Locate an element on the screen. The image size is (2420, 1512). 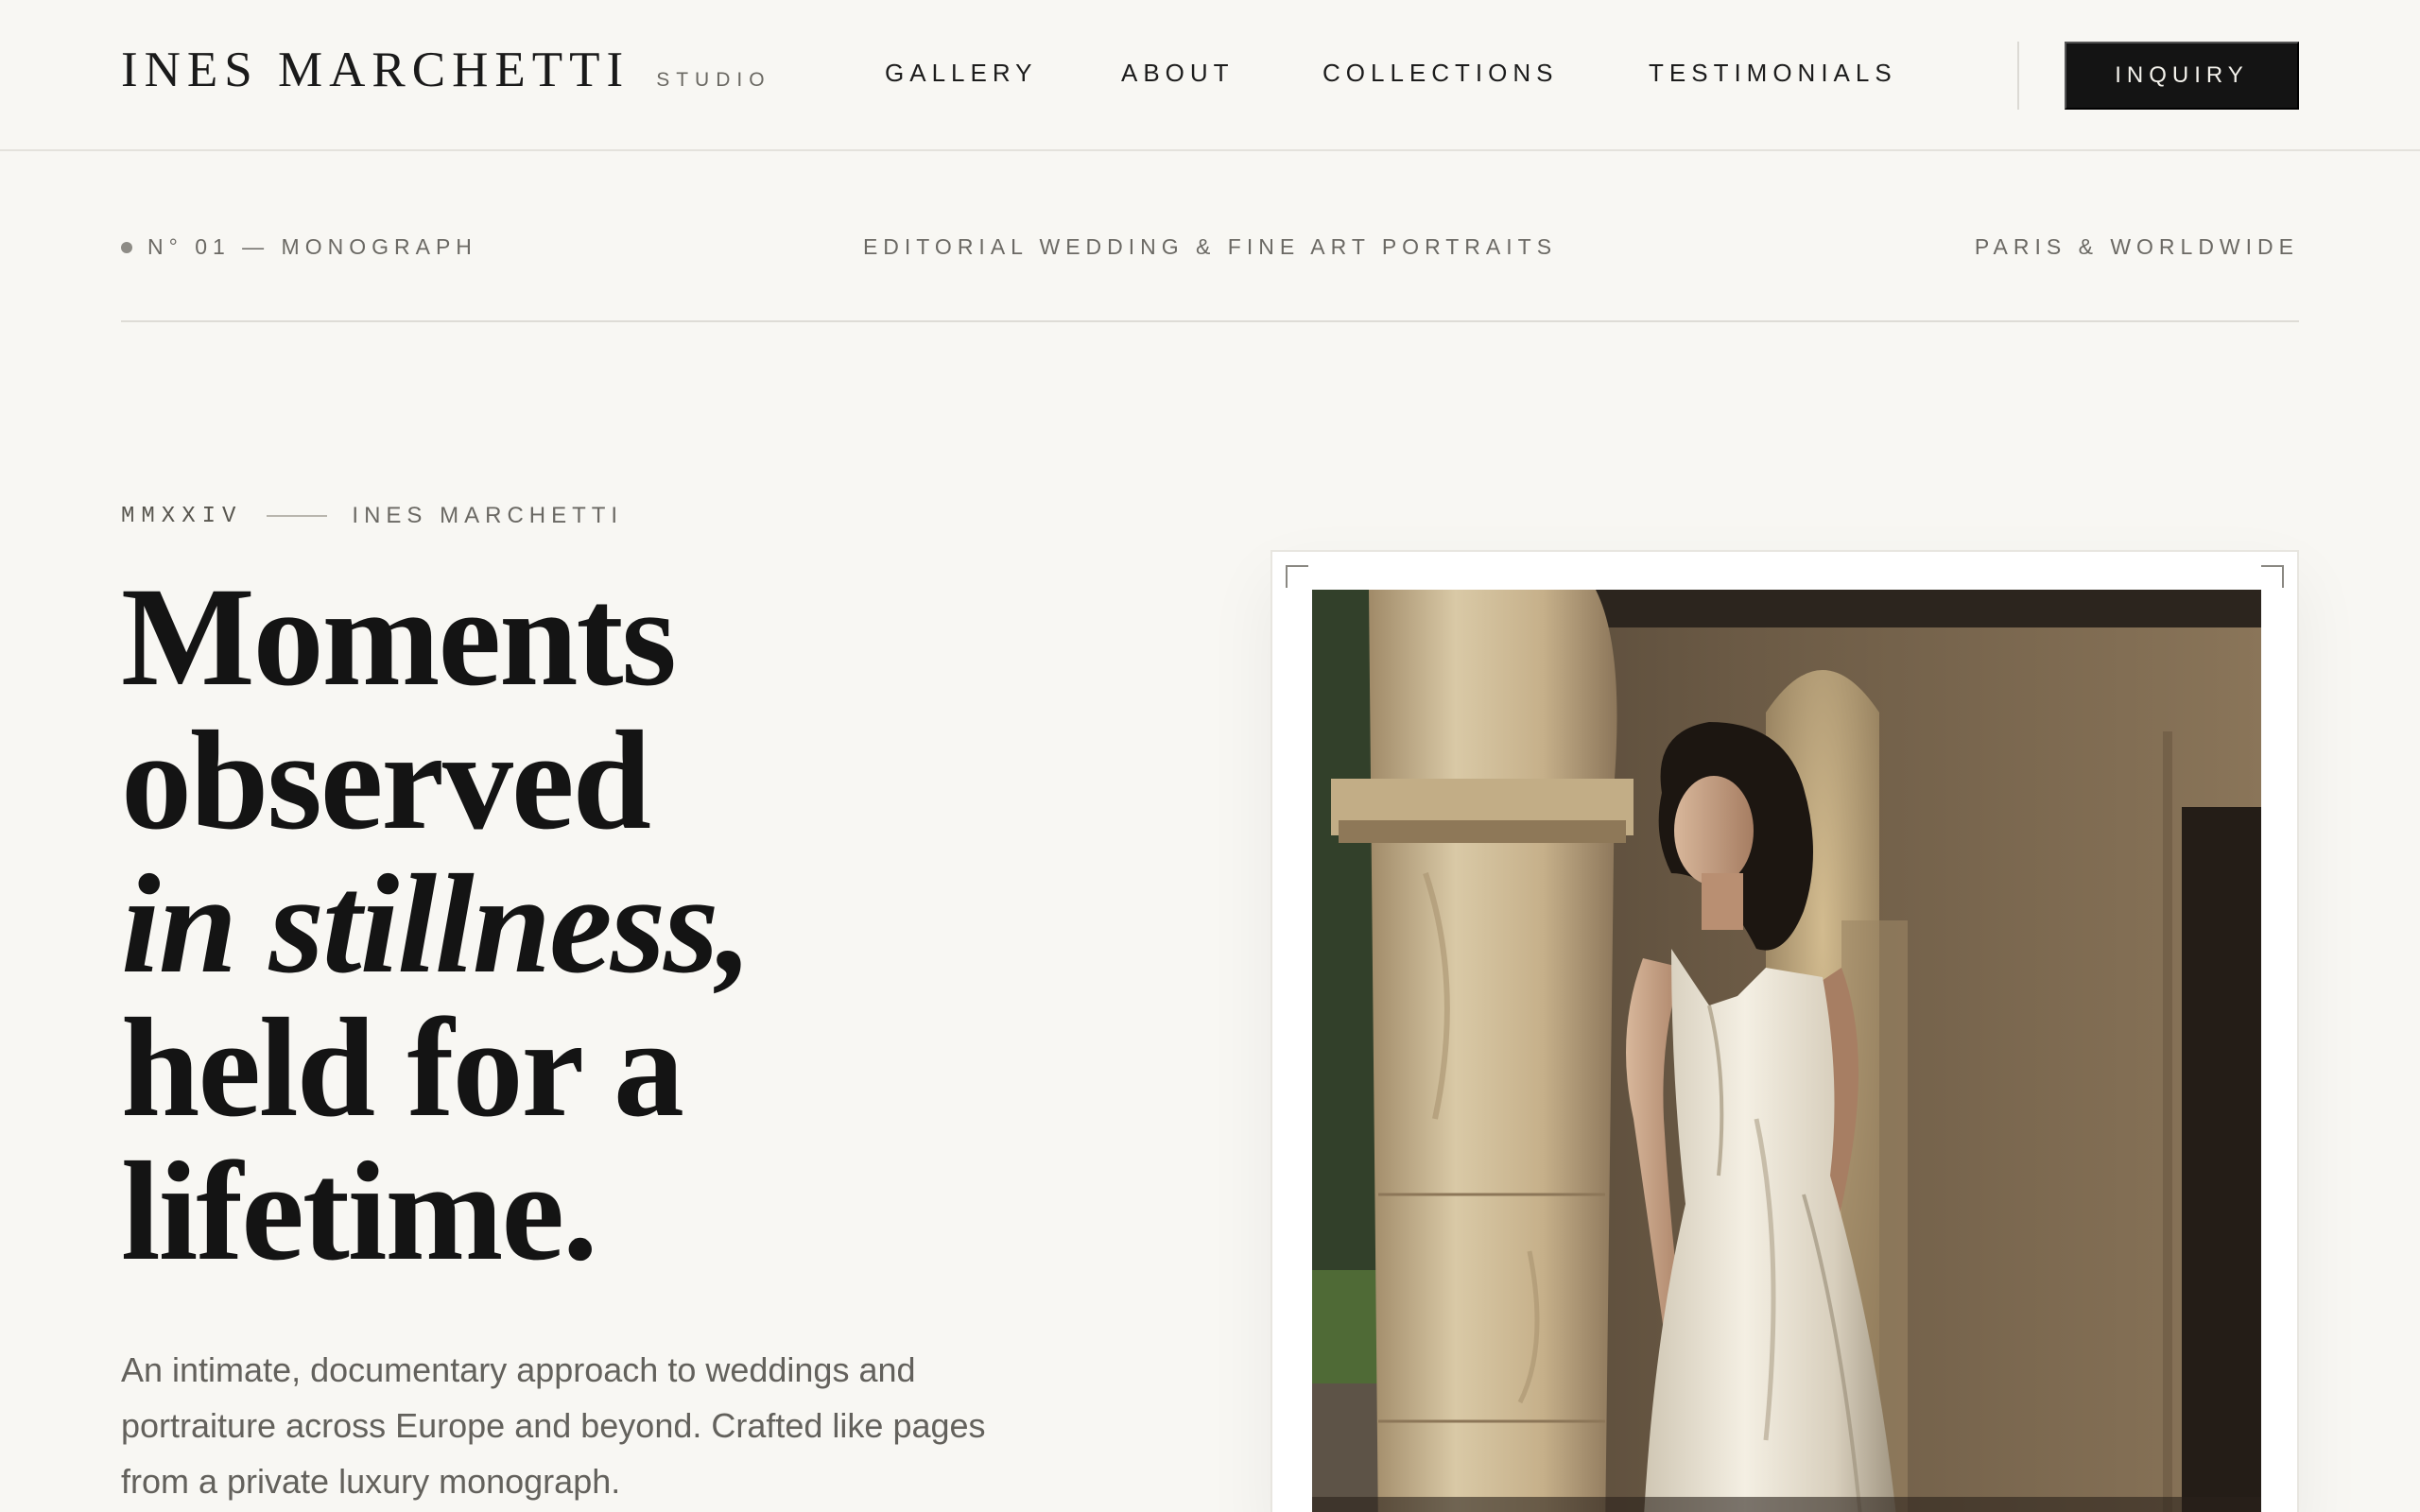
nav-about: ABOUT is located at coordinates (1178, 73).